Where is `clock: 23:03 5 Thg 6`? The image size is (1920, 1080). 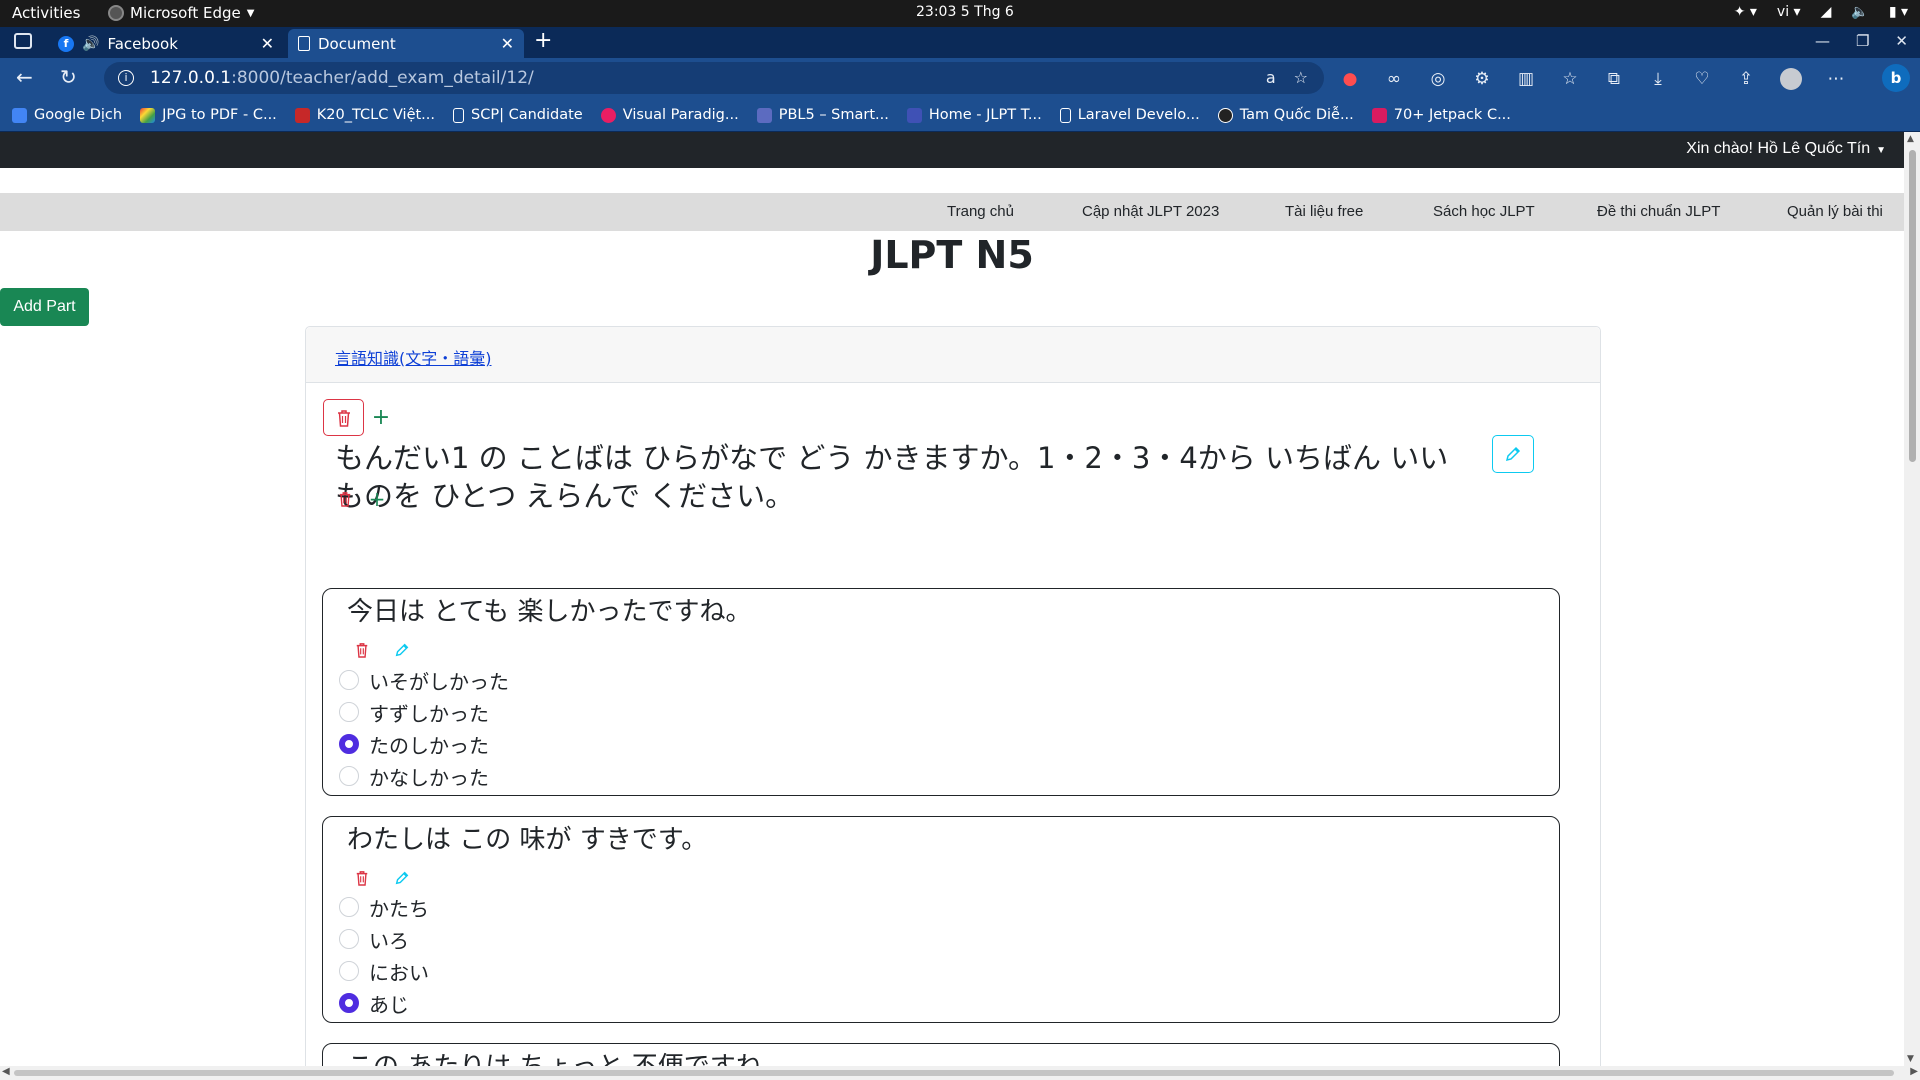 clock: 23:03 5 Thg 6 is located at coordinates (965, 12).